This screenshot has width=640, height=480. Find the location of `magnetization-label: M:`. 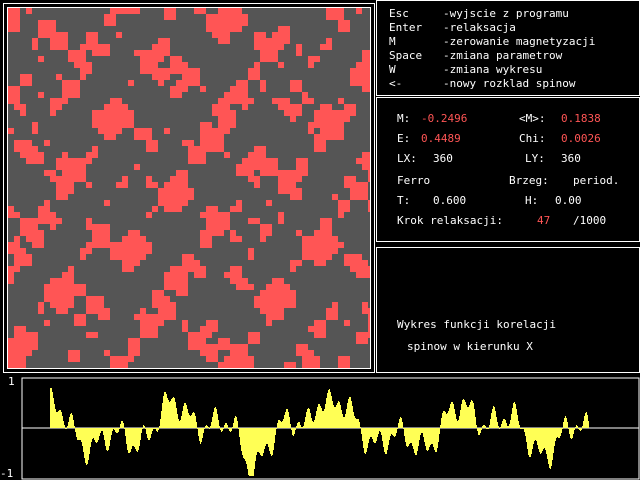

magnetization-label: M: is located at coordinates (404, 118).